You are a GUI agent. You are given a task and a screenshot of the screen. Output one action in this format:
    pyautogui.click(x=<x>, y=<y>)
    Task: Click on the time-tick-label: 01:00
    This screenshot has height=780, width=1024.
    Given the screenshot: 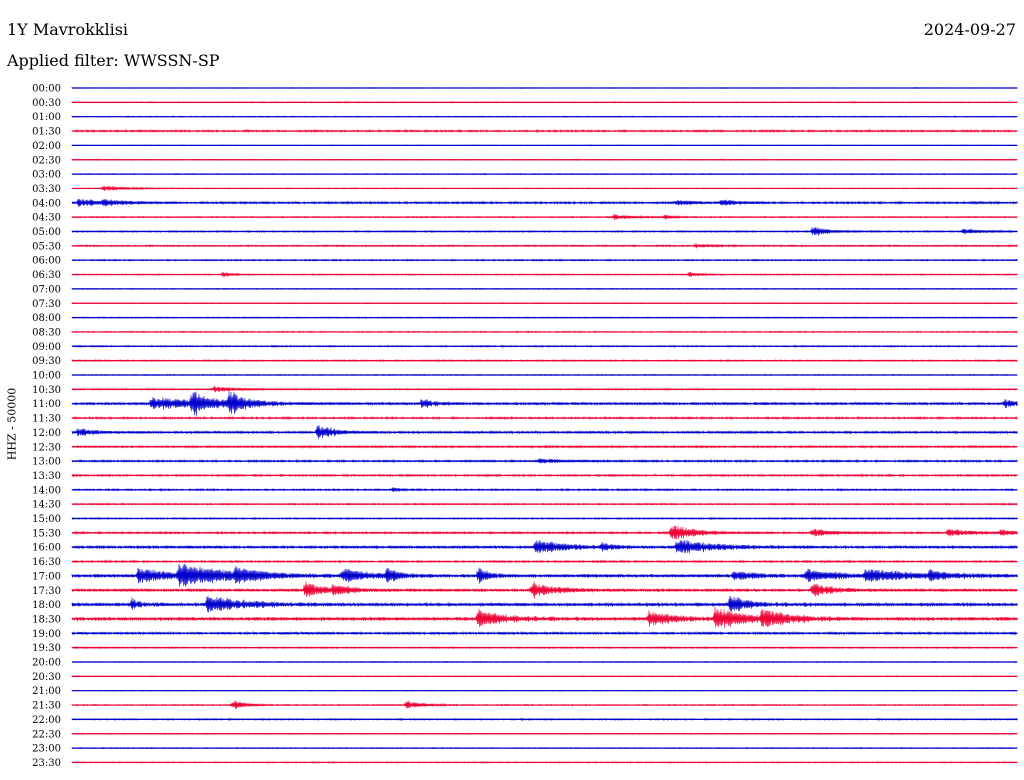 What is the action you would take?
    pyautogui.click(x=46, y=117)
    